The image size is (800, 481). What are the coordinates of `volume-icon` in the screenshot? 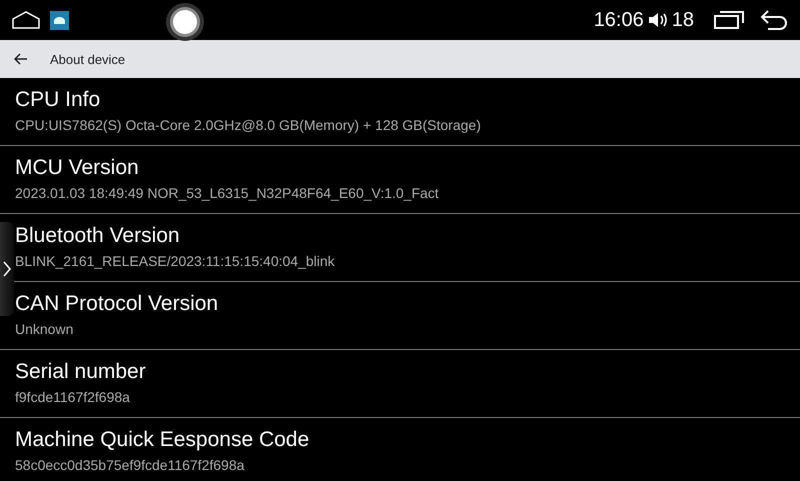 It's located at (658, 20).